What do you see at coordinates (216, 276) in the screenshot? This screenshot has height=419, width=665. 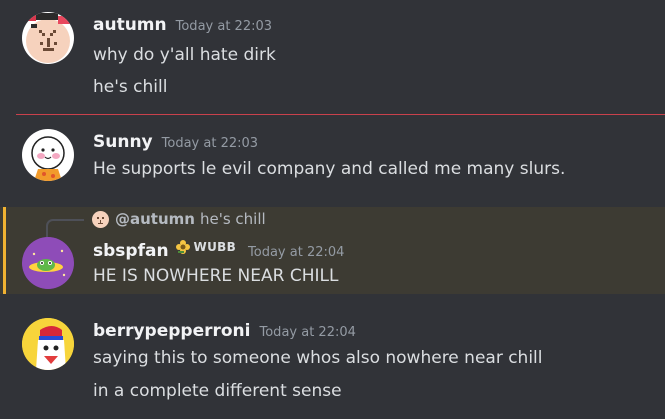 I see `message-content: HE IS NOWHERE NEAR CHILL` at bounding box center [216, 276].